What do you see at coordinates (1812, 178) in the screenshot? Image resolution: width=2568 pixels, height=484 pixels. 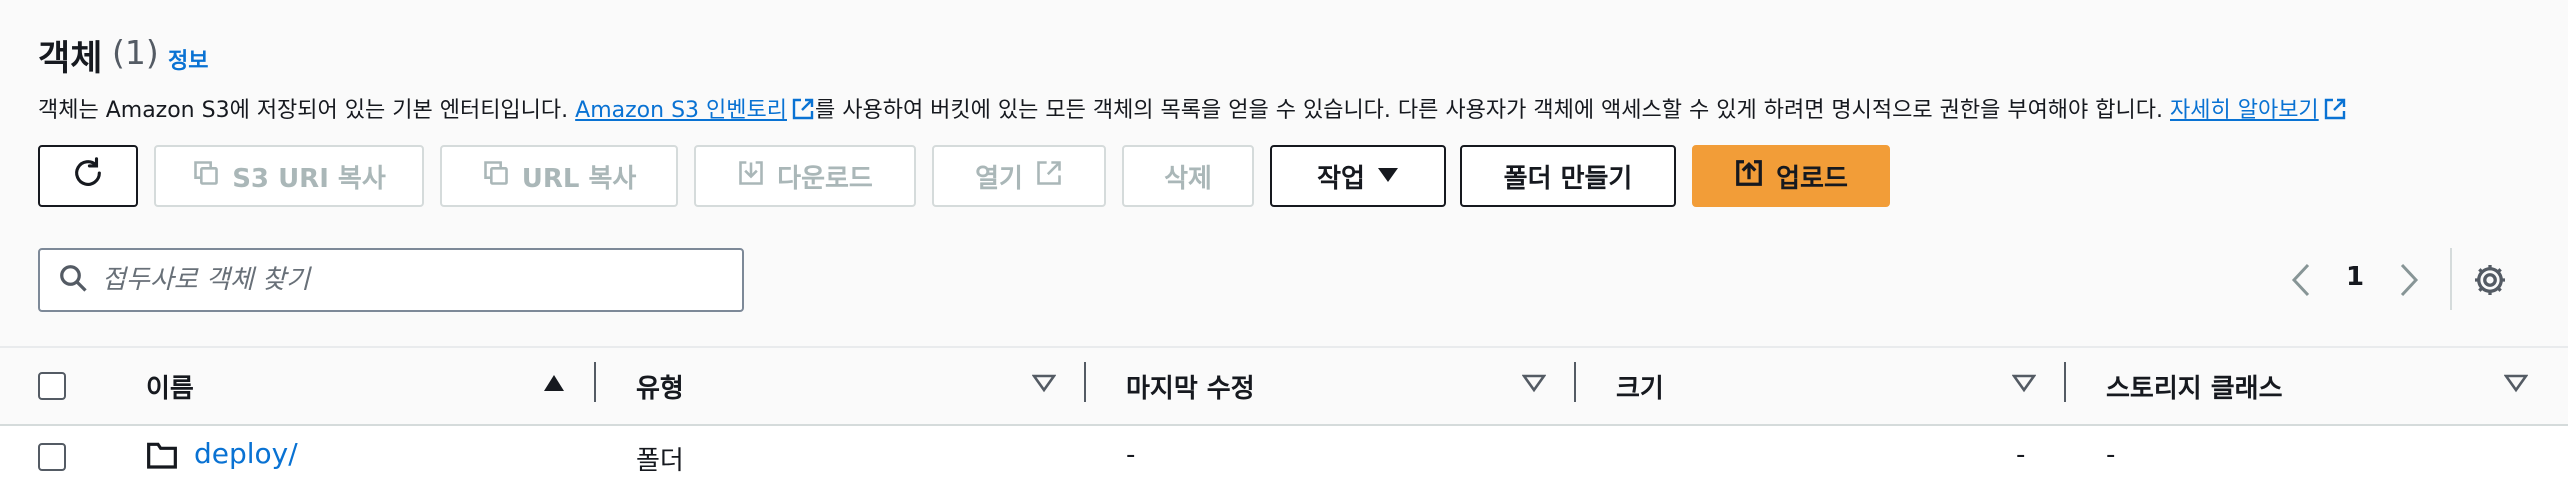 I see `upload-label: 업로드` at bounding box center [1812, 178].